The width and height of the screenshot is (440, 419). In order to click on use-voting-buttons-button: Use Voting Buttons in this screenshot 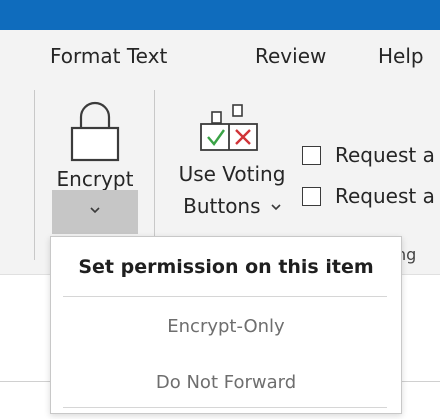, I will do `click(232, 168)`.